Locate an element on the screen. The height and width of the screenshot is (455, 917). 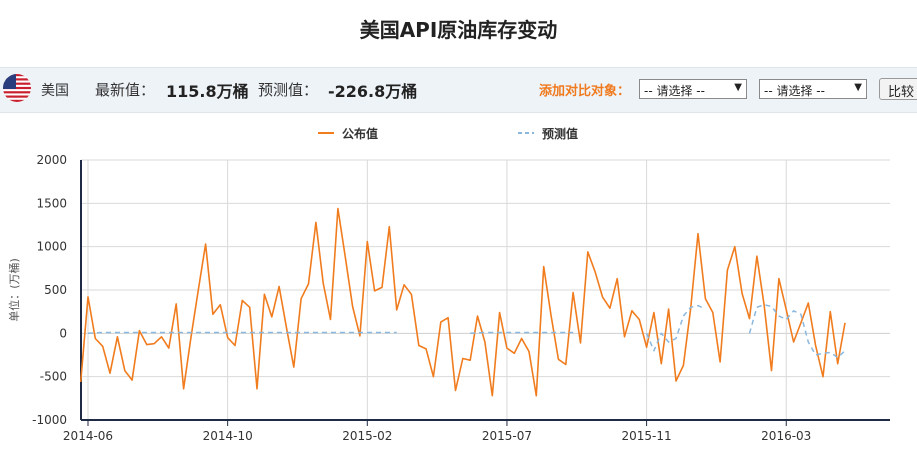
compare-label: 添加对比对象： is located at coordinates (585, 91).